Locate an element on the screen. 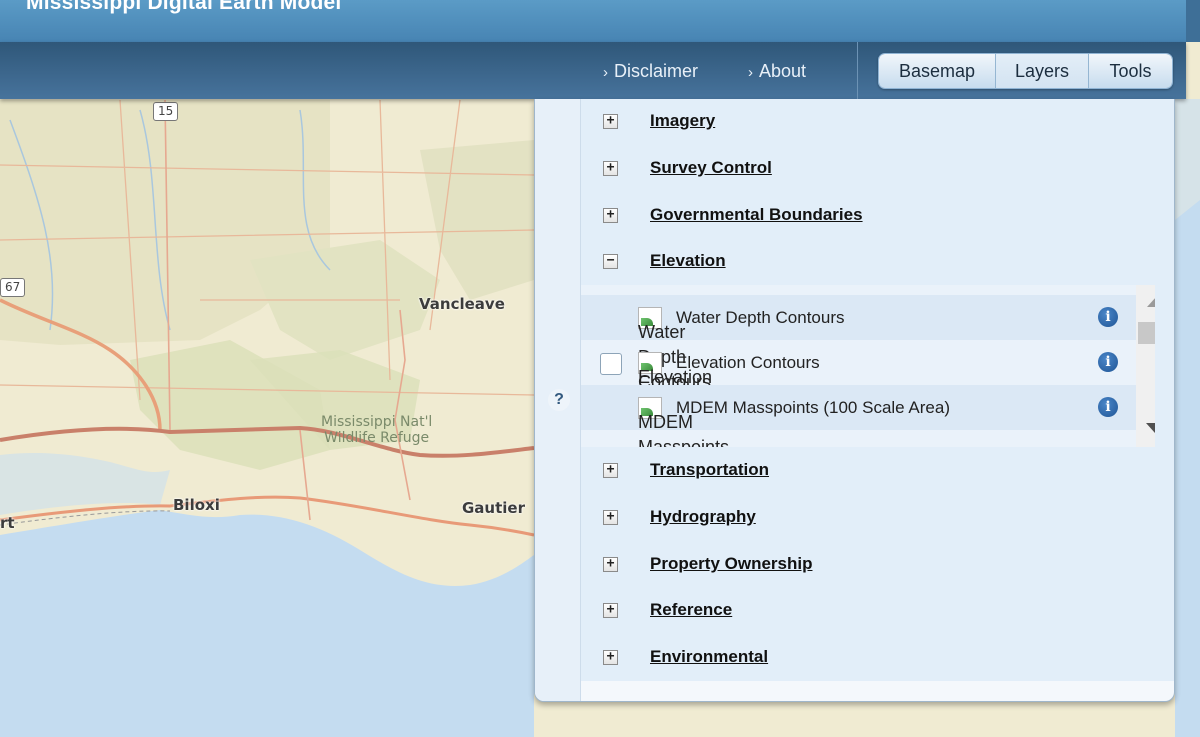 Image resolution: width=1200 pixels, height=737 pixels. basemap-button: Basemap is located at coordinates (937, 71).